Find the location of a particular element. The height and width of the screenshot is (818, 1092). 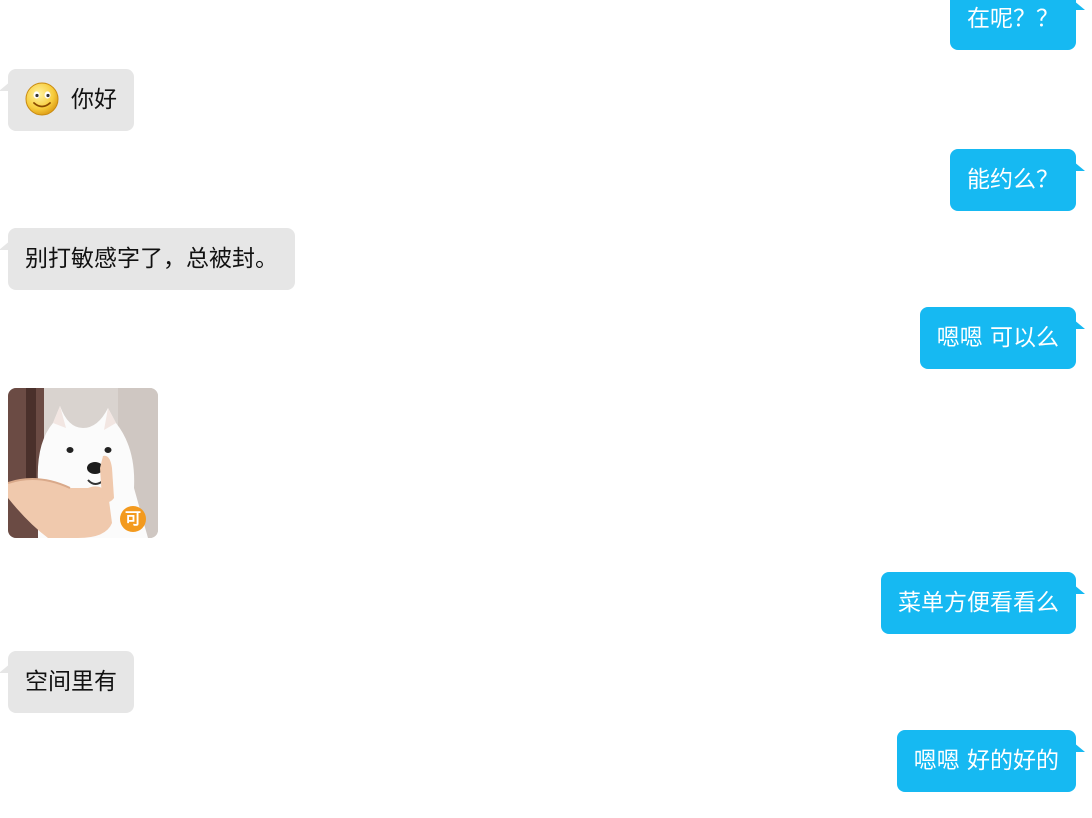

samoyed-dog-sticker: 可 is located at coordinates (83, 463).